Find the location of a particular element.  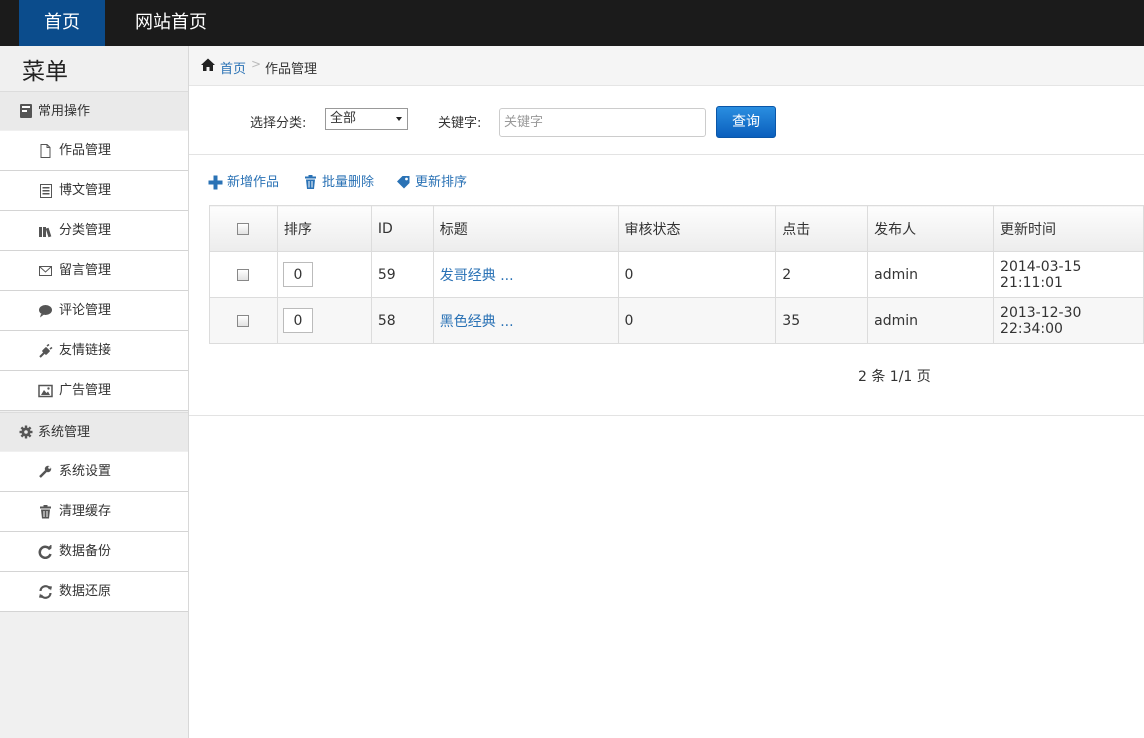

books-icon is located at coordinates (45, 232).